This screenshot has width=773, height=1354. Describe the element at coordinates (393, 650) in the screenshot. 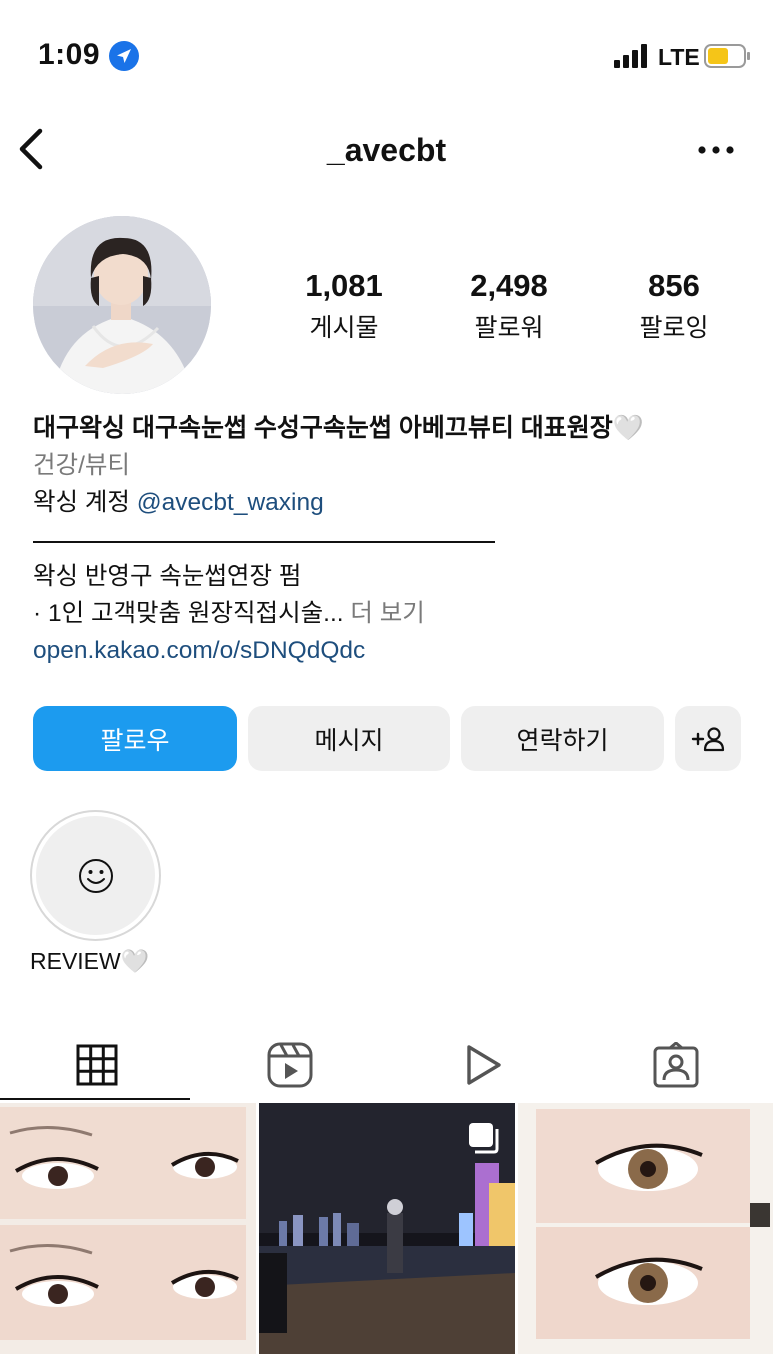

I see `bio-external-link: open.kakao.com/o/sDNQdQdc` at that location.